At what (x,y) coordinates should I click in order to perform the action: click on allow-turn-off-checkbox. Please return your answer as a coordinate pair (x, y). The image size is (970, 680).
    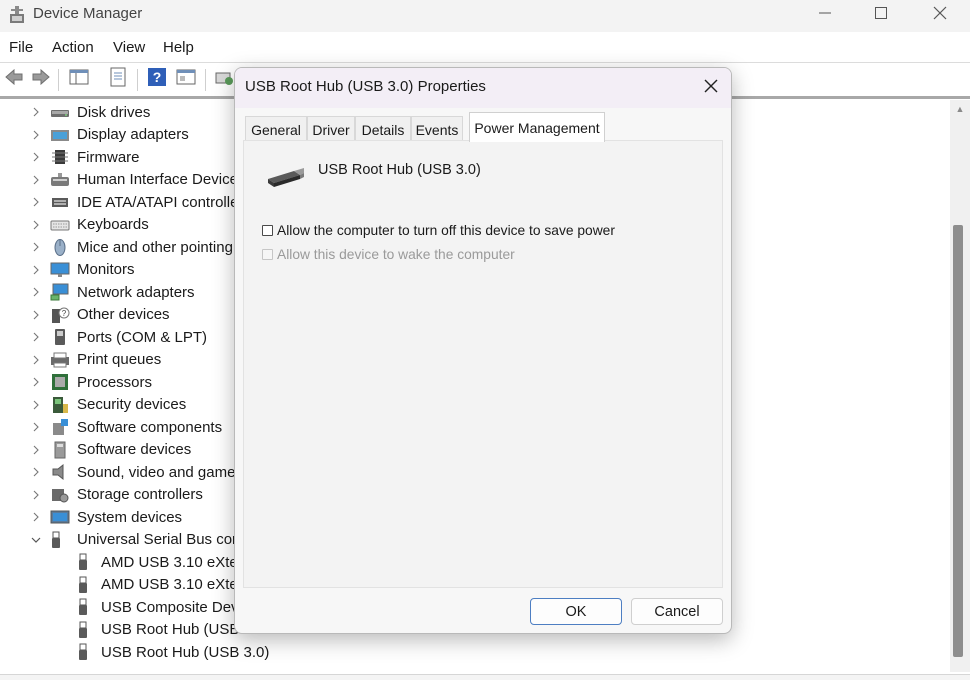
    Looking at the image, I should click on (267, 230).